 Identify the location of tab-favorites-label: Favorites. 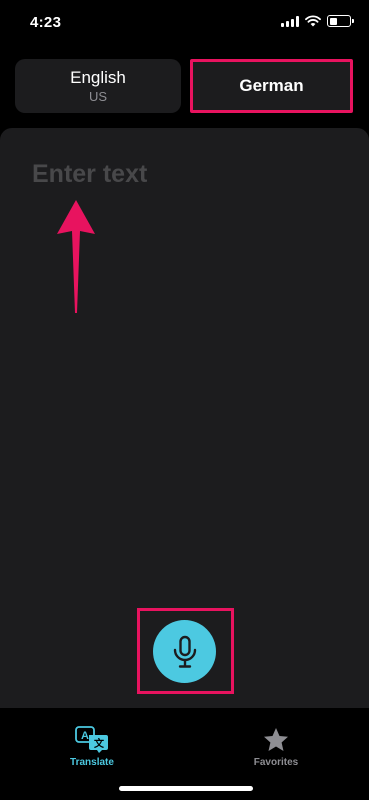
(276, 762).